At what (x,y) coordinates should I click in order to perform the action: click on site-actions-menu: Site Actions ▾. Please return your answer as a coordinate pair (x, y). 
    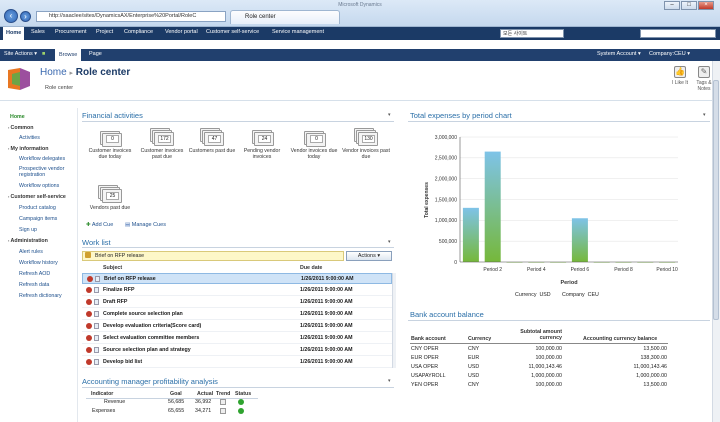
    Looking at the image, I should click on (20, 54).